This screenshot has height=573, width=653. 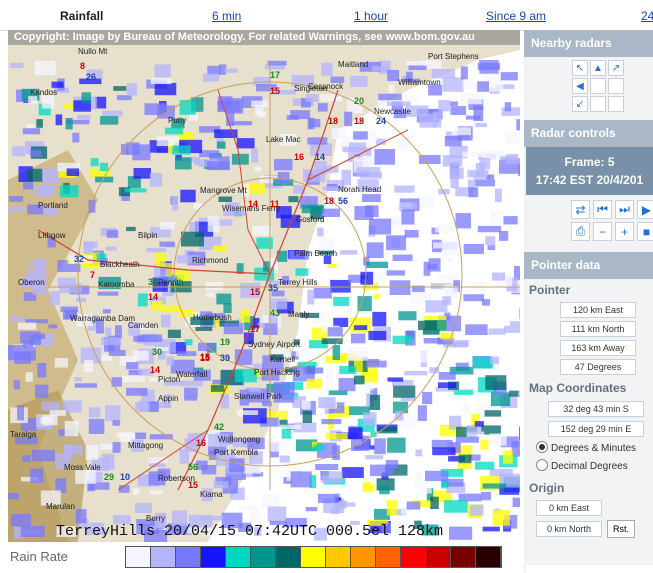 I want to click on first-frame-icon: ⏮, so click(x=602, y=209).